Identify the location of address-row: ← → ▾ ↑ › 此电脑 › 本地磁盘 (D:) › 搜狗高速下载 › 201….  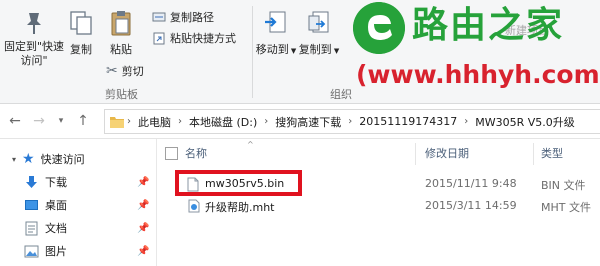
(300, 121).